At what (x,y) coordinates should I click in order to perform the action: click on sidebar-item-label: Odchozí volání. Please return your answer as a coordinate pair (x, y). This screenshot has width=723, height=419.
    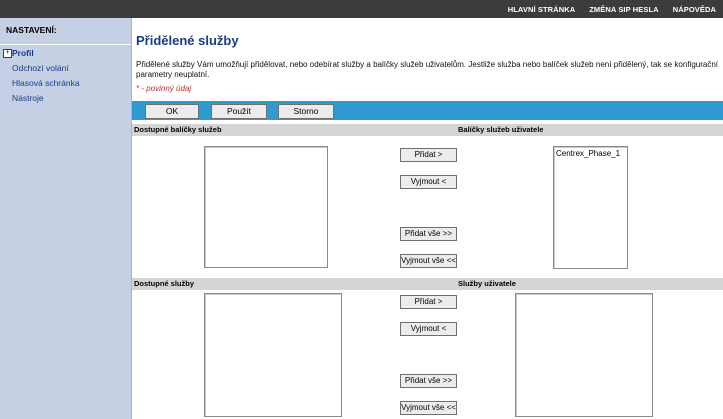
    Looking at the image, I should click on (40, 68).